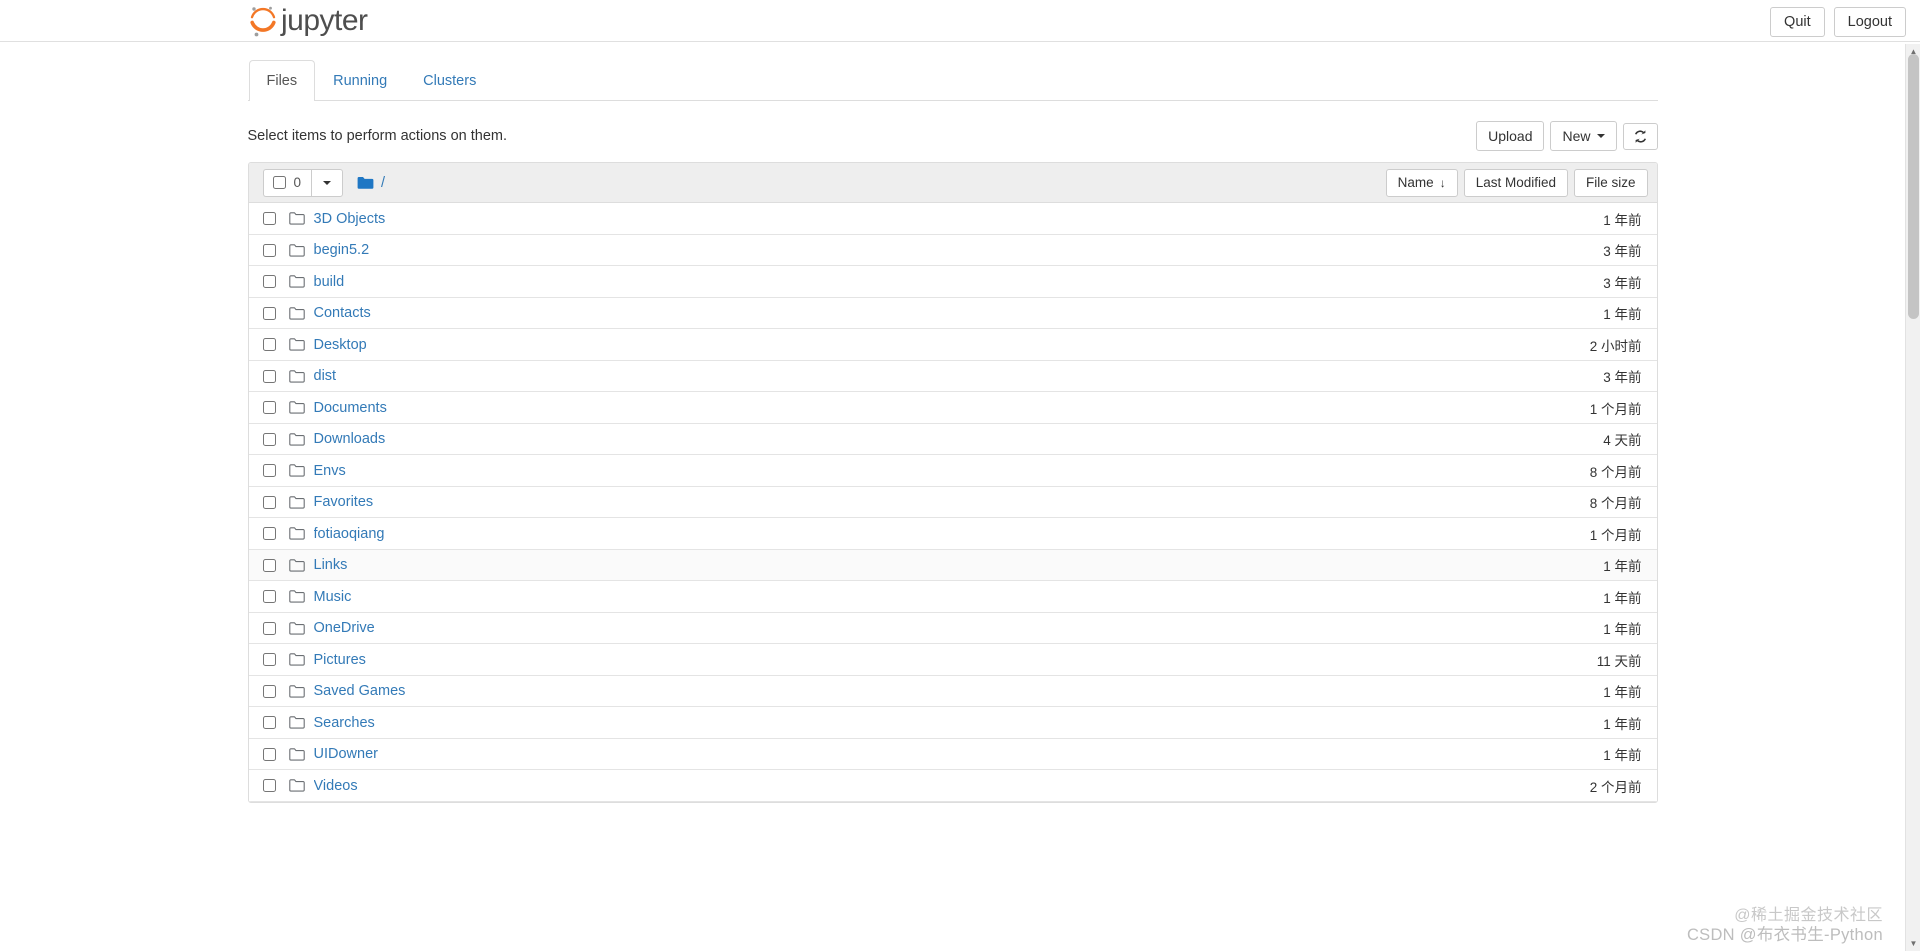  What do you see at coordinates (877, 439) in the screenshot?
I see `file-name-link: Downloads` at bounding box center [877, 439].